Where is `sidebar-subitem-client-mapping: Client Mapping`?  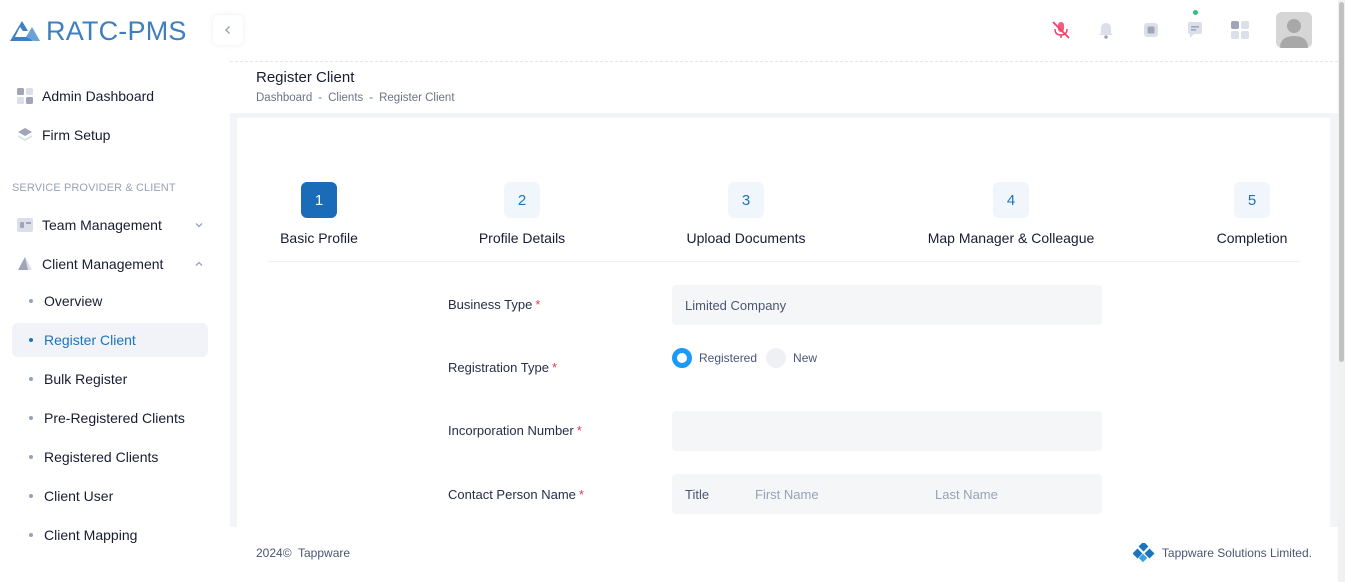 sidebar-subitem-client-mapping: Client Mapping is located at coordinates (110, 535).